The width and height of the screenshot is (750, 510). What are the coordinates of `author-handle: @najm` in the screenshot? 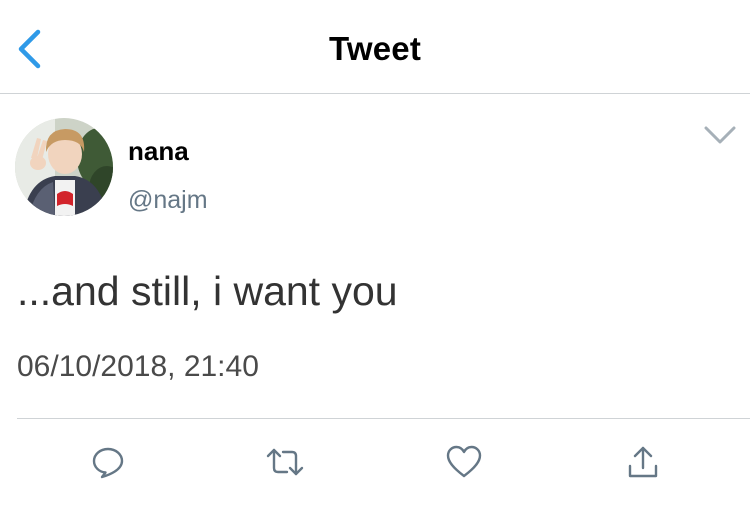 It's located at (168, 200).